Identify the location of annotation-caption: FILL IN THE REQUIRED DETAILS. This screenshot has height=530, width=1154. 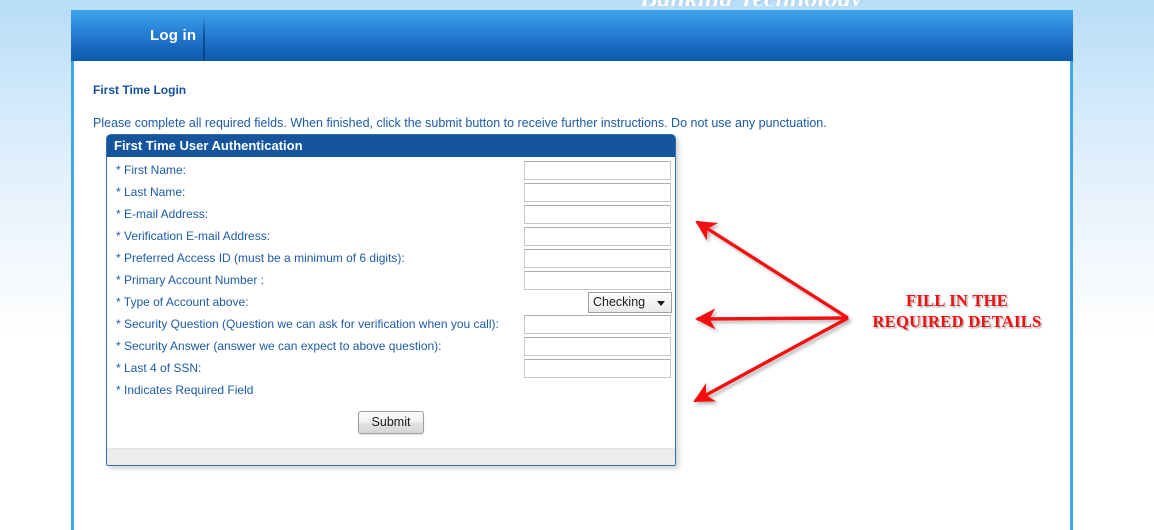
(957, 311).